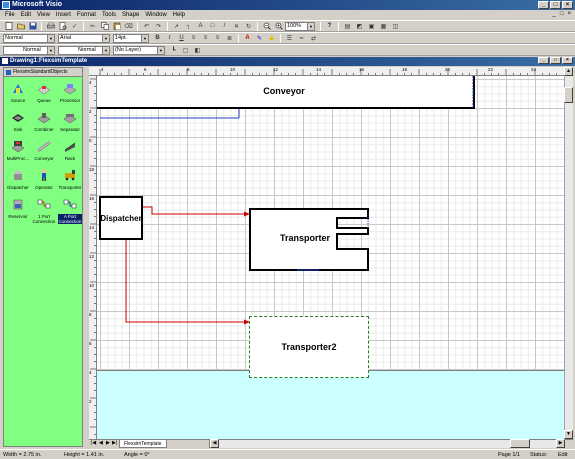 The width and height of the screenshot is (575, 459). Describe the element at coordinates (236, 26) in the screenshot. I see `connection-point-icon: ✕` at that location.